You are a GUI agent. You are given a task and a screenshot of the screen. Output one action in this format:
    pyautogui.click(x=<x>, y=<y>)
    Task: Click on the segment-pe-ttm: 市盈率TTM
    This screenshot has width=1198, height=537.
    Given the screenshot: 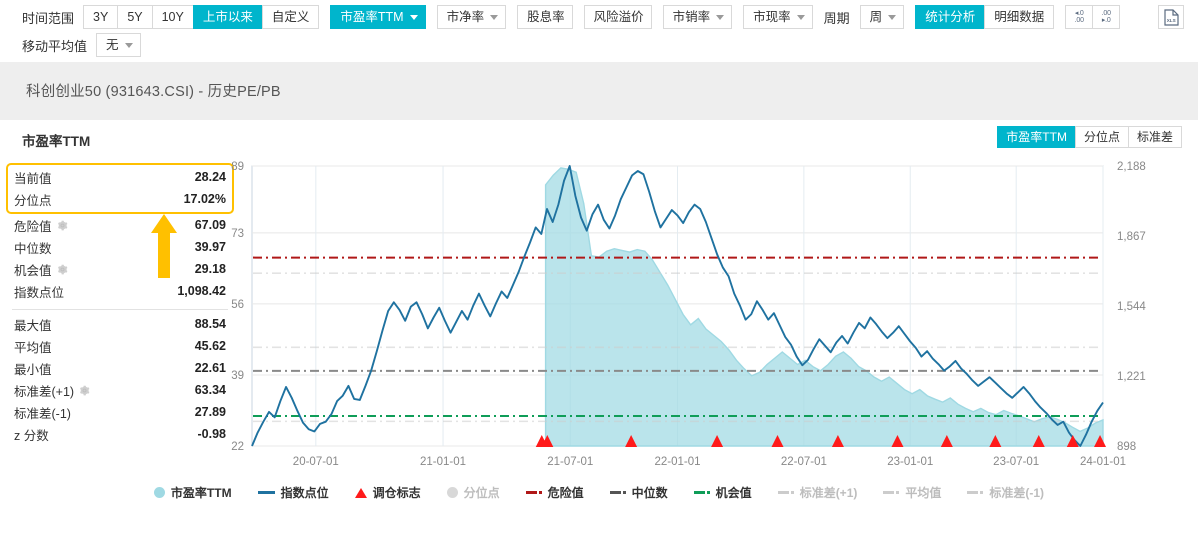 What is the action you would take?
    pyautogui.click(x=1036, y=137)
    